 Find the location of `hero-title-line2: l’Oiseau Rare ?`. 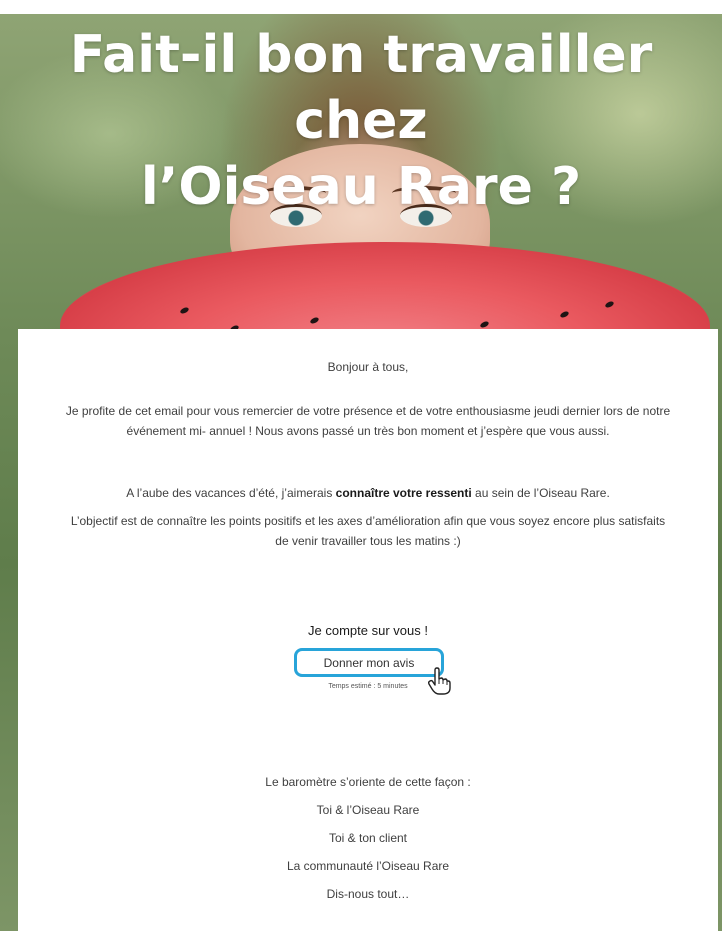

hero-title-line2: l’Oiseau Rare ? is located at coordinates (361, 187).